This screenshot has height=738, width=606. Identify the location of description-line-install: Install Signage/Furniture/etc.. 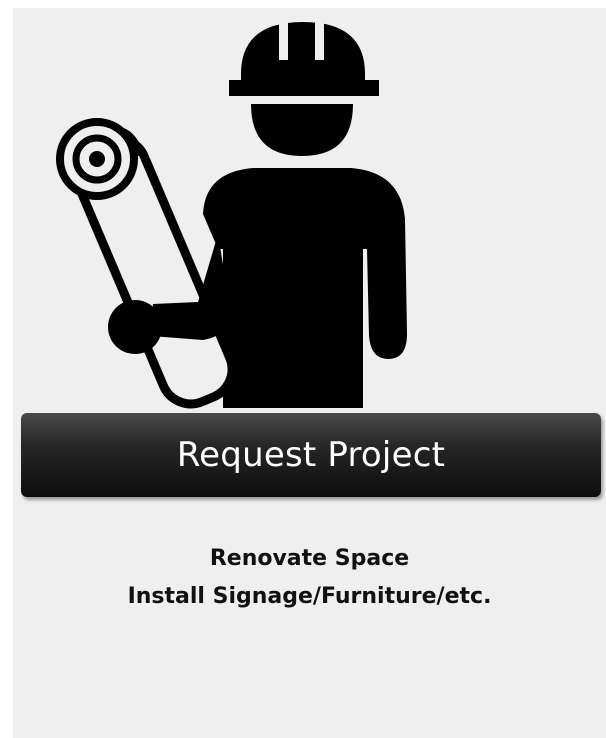
(309, 596).